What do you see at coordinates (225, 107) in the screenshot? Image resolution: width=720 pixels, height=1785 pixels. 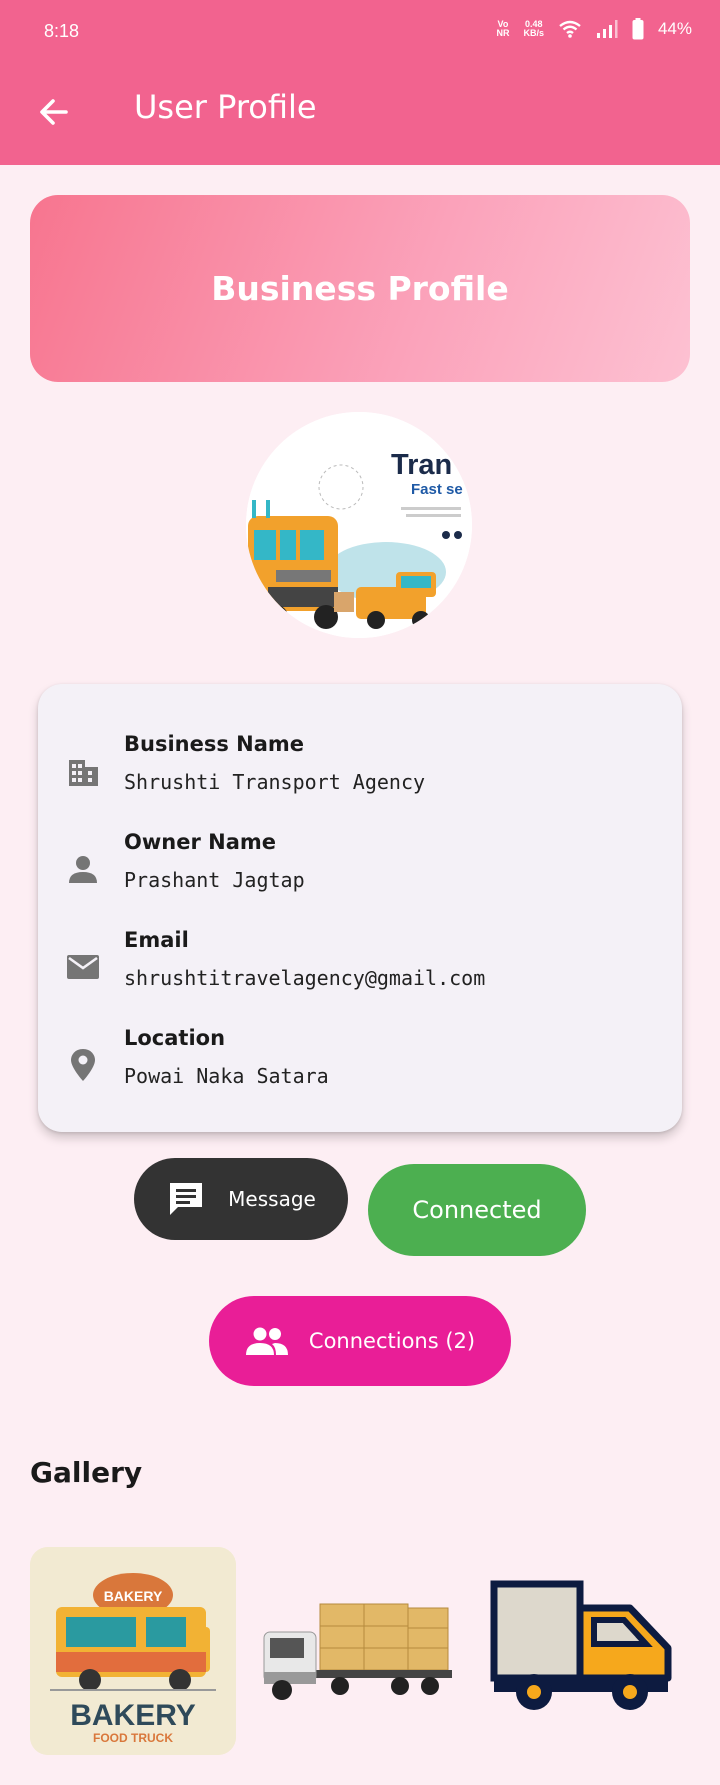 I see `page-title: User Profile` at bounding box center [225, 107].